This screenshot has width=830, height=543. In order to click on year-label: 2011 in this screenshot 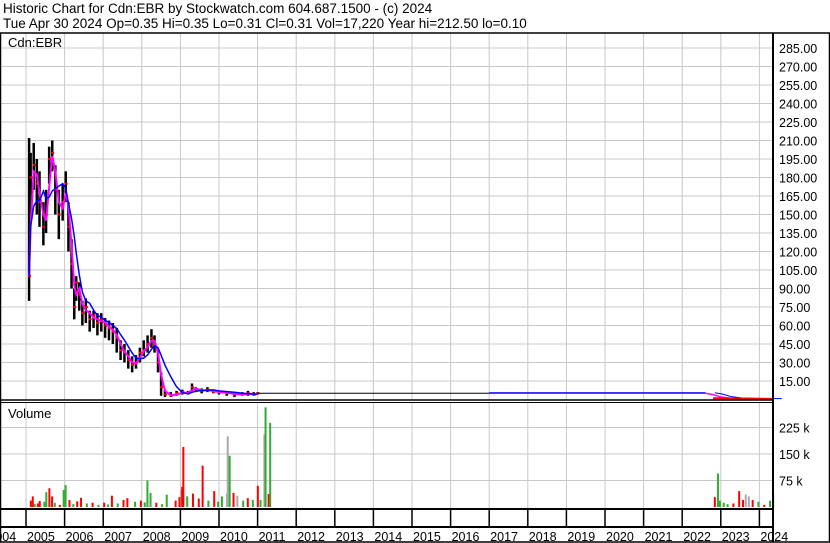, I will do `click(272, 536)`.